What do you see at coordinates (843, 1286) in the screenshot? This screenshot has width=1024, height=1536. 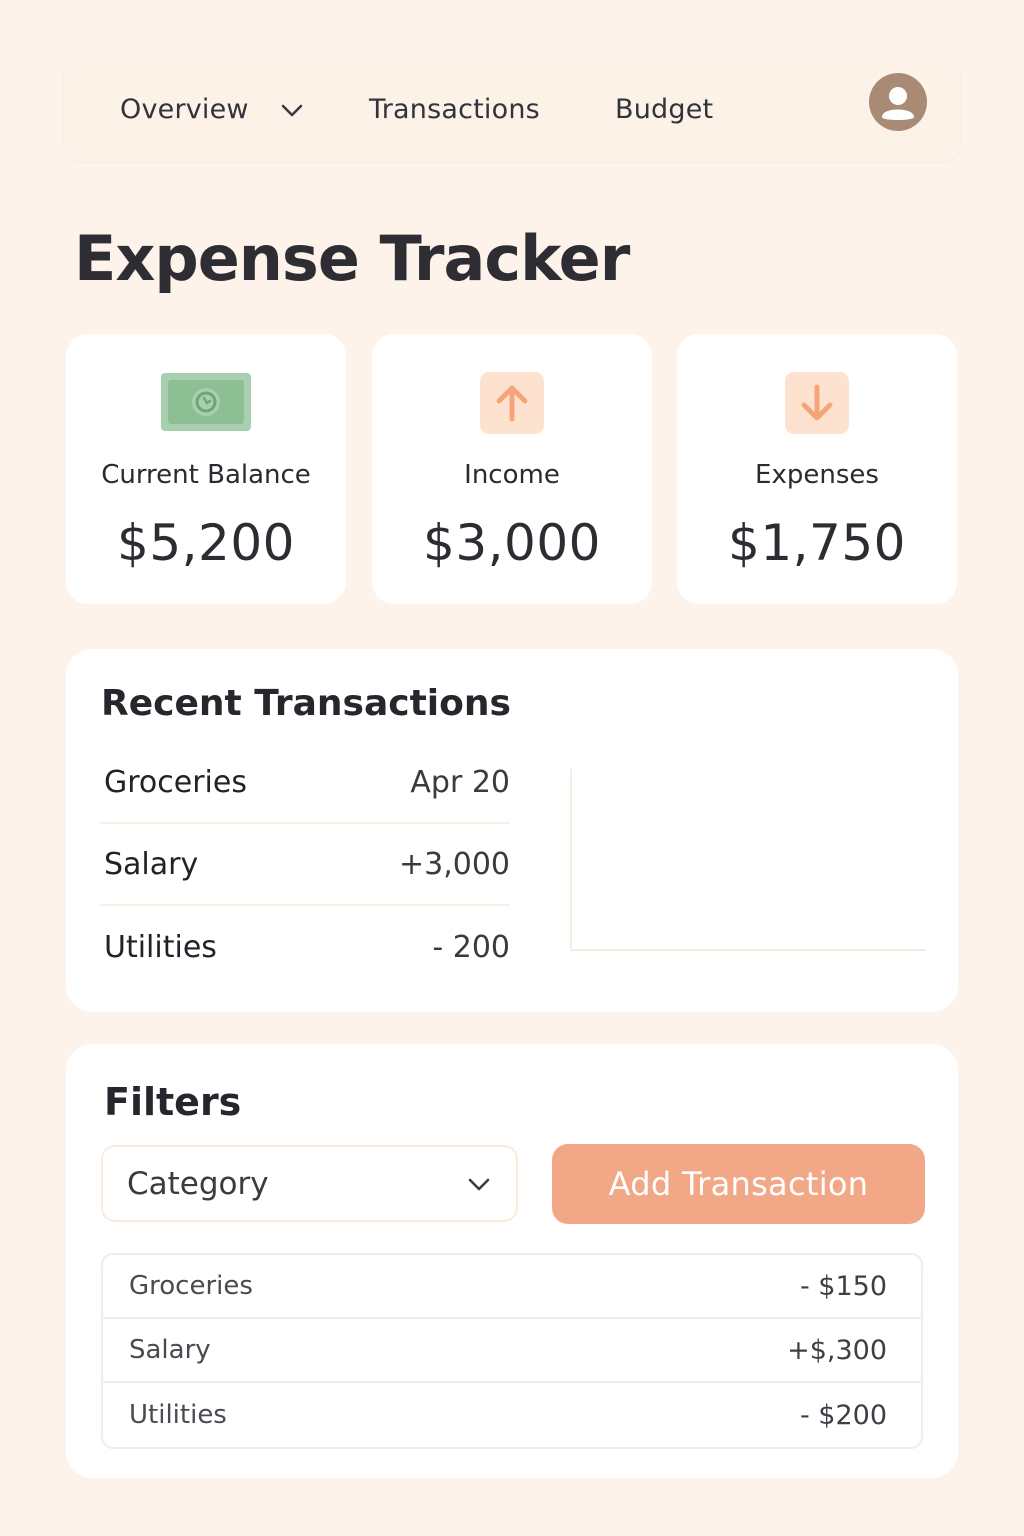 I see `transaction-amount: - $150` at bounding box center [843, 1286].